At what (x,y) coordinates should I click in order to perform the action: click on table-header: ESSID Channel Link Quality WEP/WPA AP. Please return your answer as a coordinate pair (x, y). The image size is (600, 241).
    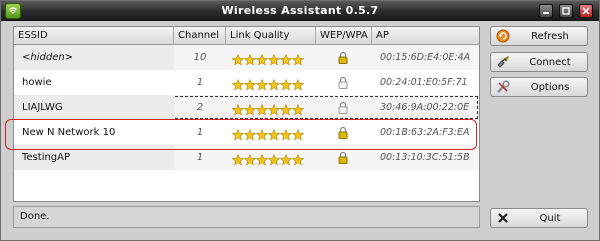
    Looking at the image, I should click on (246, 36).